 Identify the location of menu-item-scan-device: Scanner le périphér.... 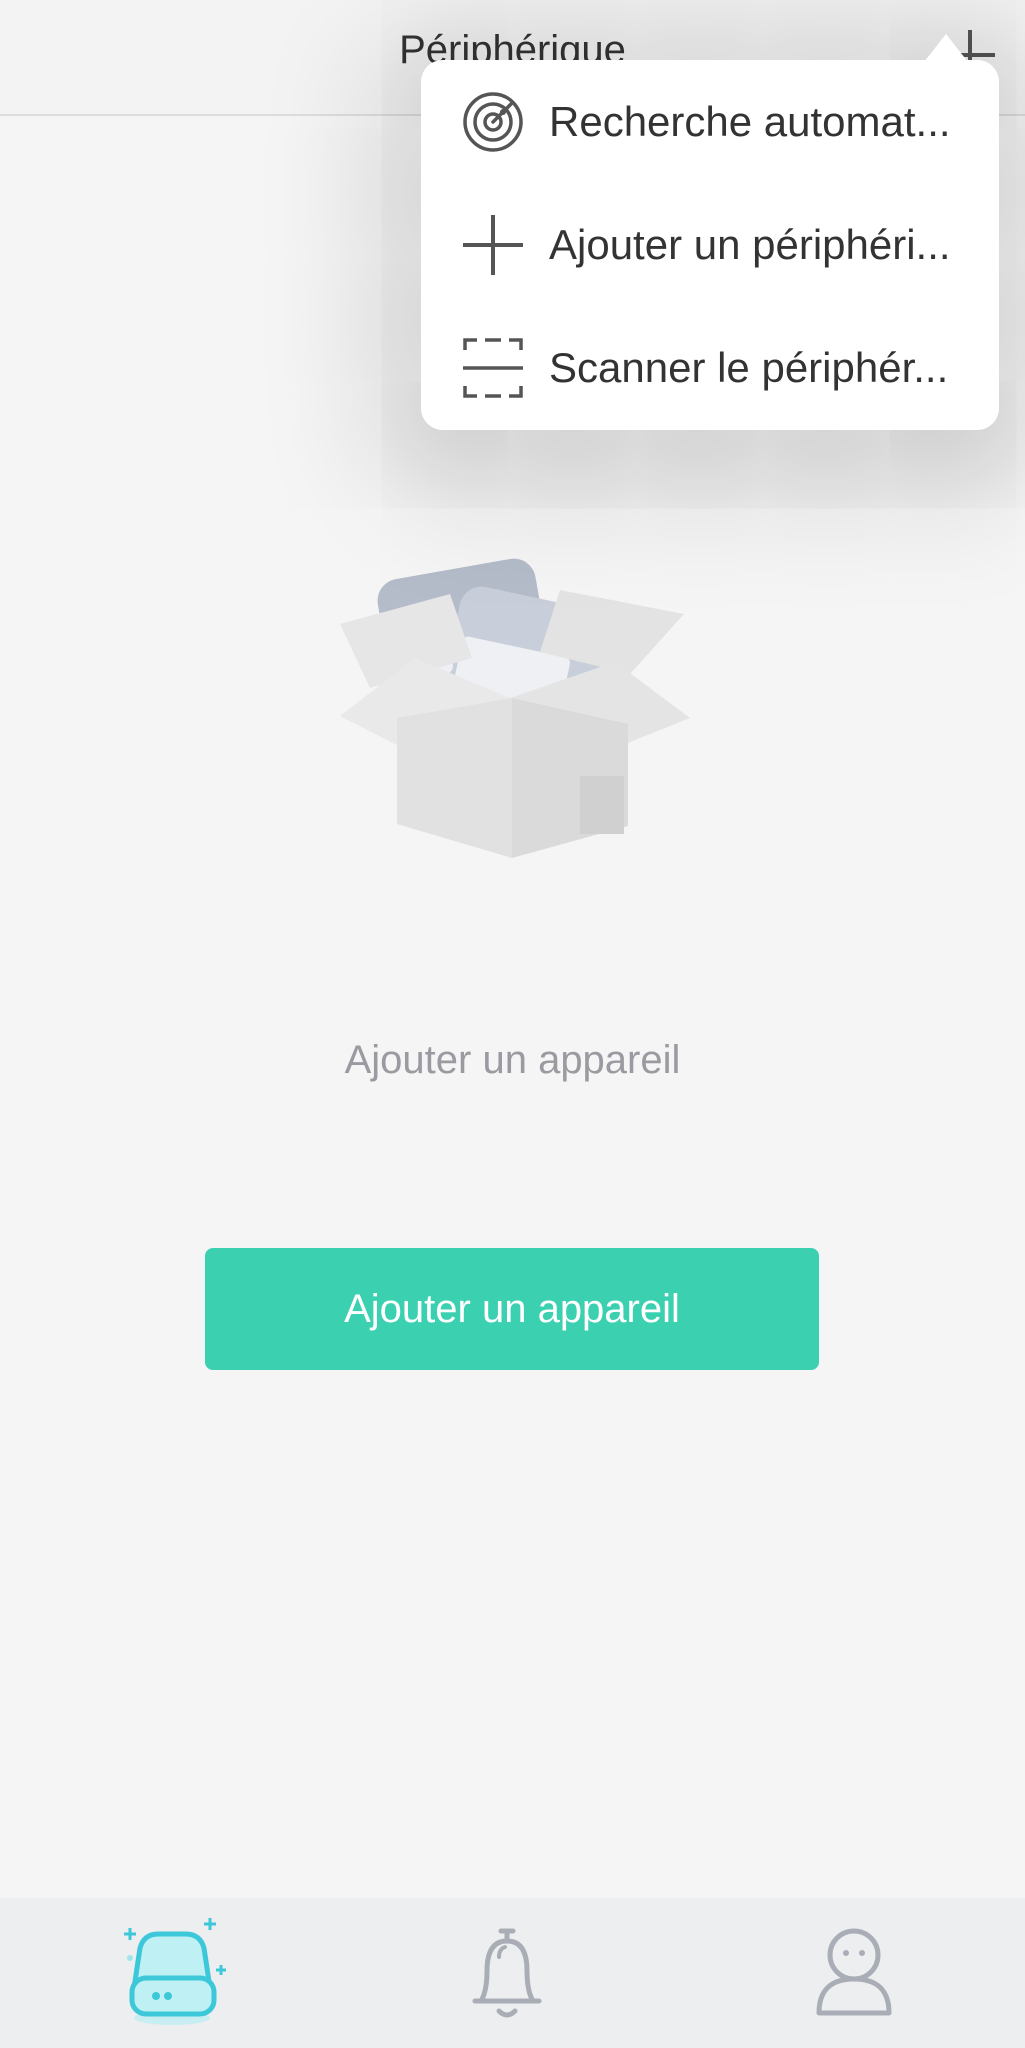
(710, 367).